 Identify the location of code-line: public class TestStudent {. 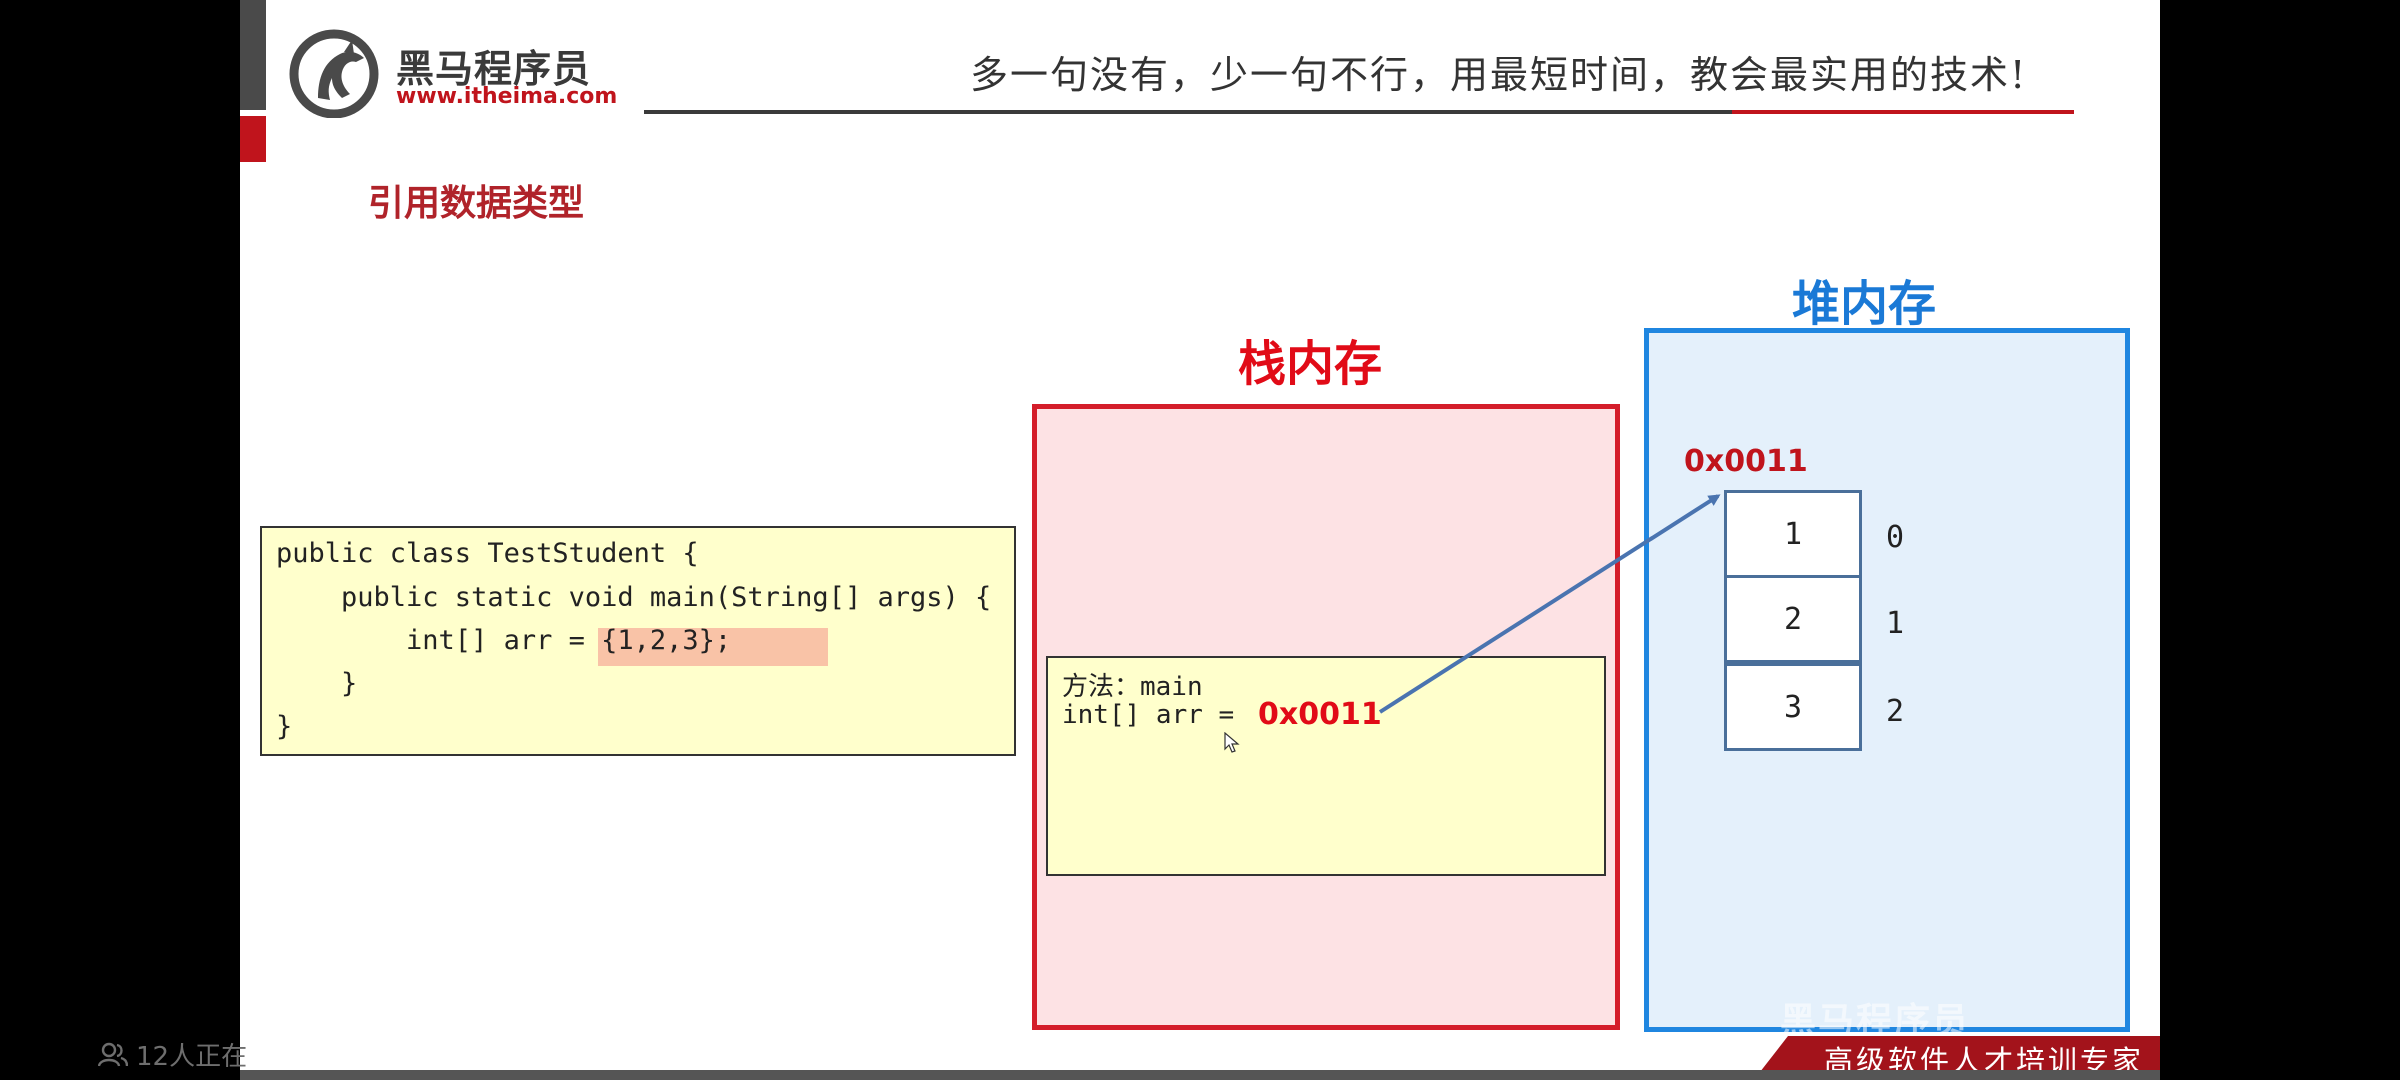
(487, 553).